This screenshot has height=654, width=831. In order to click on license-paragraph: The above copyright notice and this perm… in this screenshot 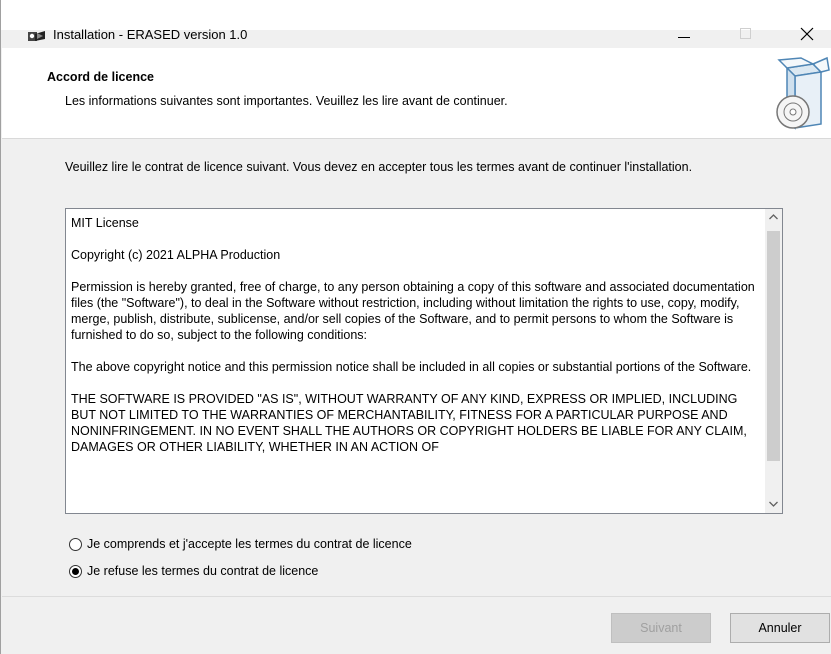, I will do `click(411, 367)`.